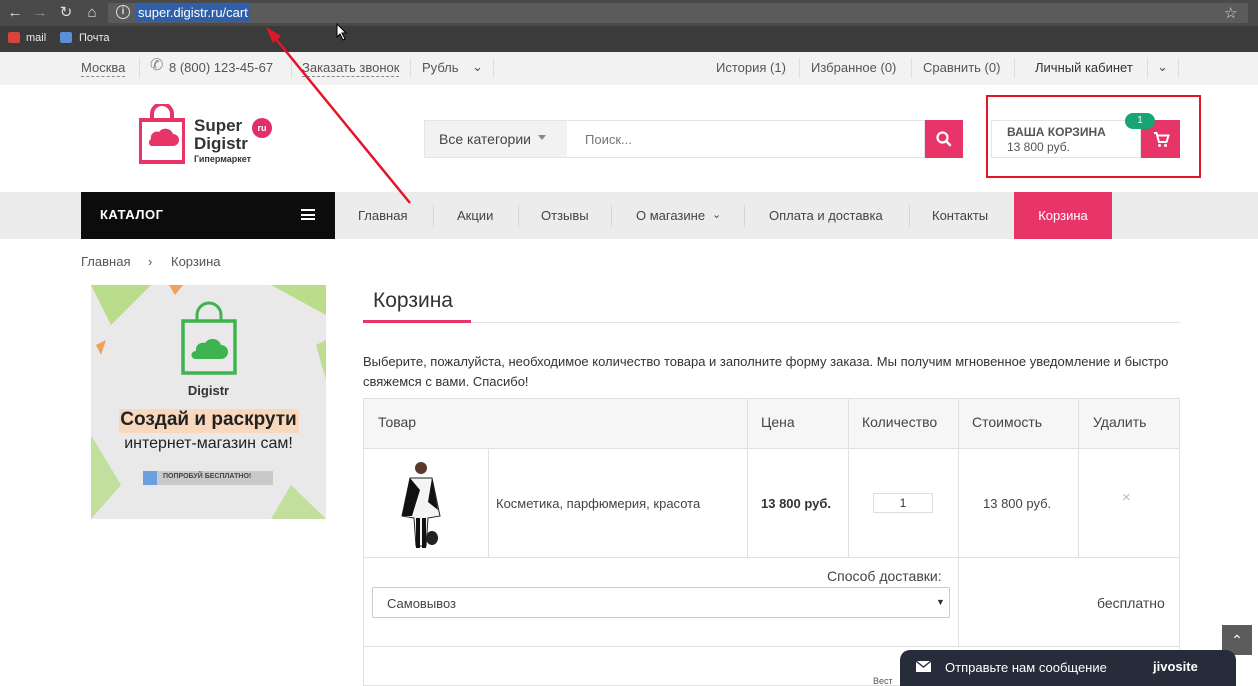  Describe the element at coordinates (36, 38) in the screenshot. I see `bookmark-mail: mail` at that location.